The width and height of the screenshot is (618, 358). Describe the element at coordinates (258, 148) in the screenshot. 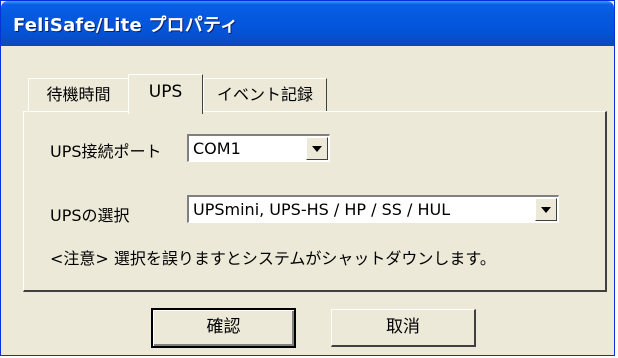

I see `port-dropdown: COM1` at that location.